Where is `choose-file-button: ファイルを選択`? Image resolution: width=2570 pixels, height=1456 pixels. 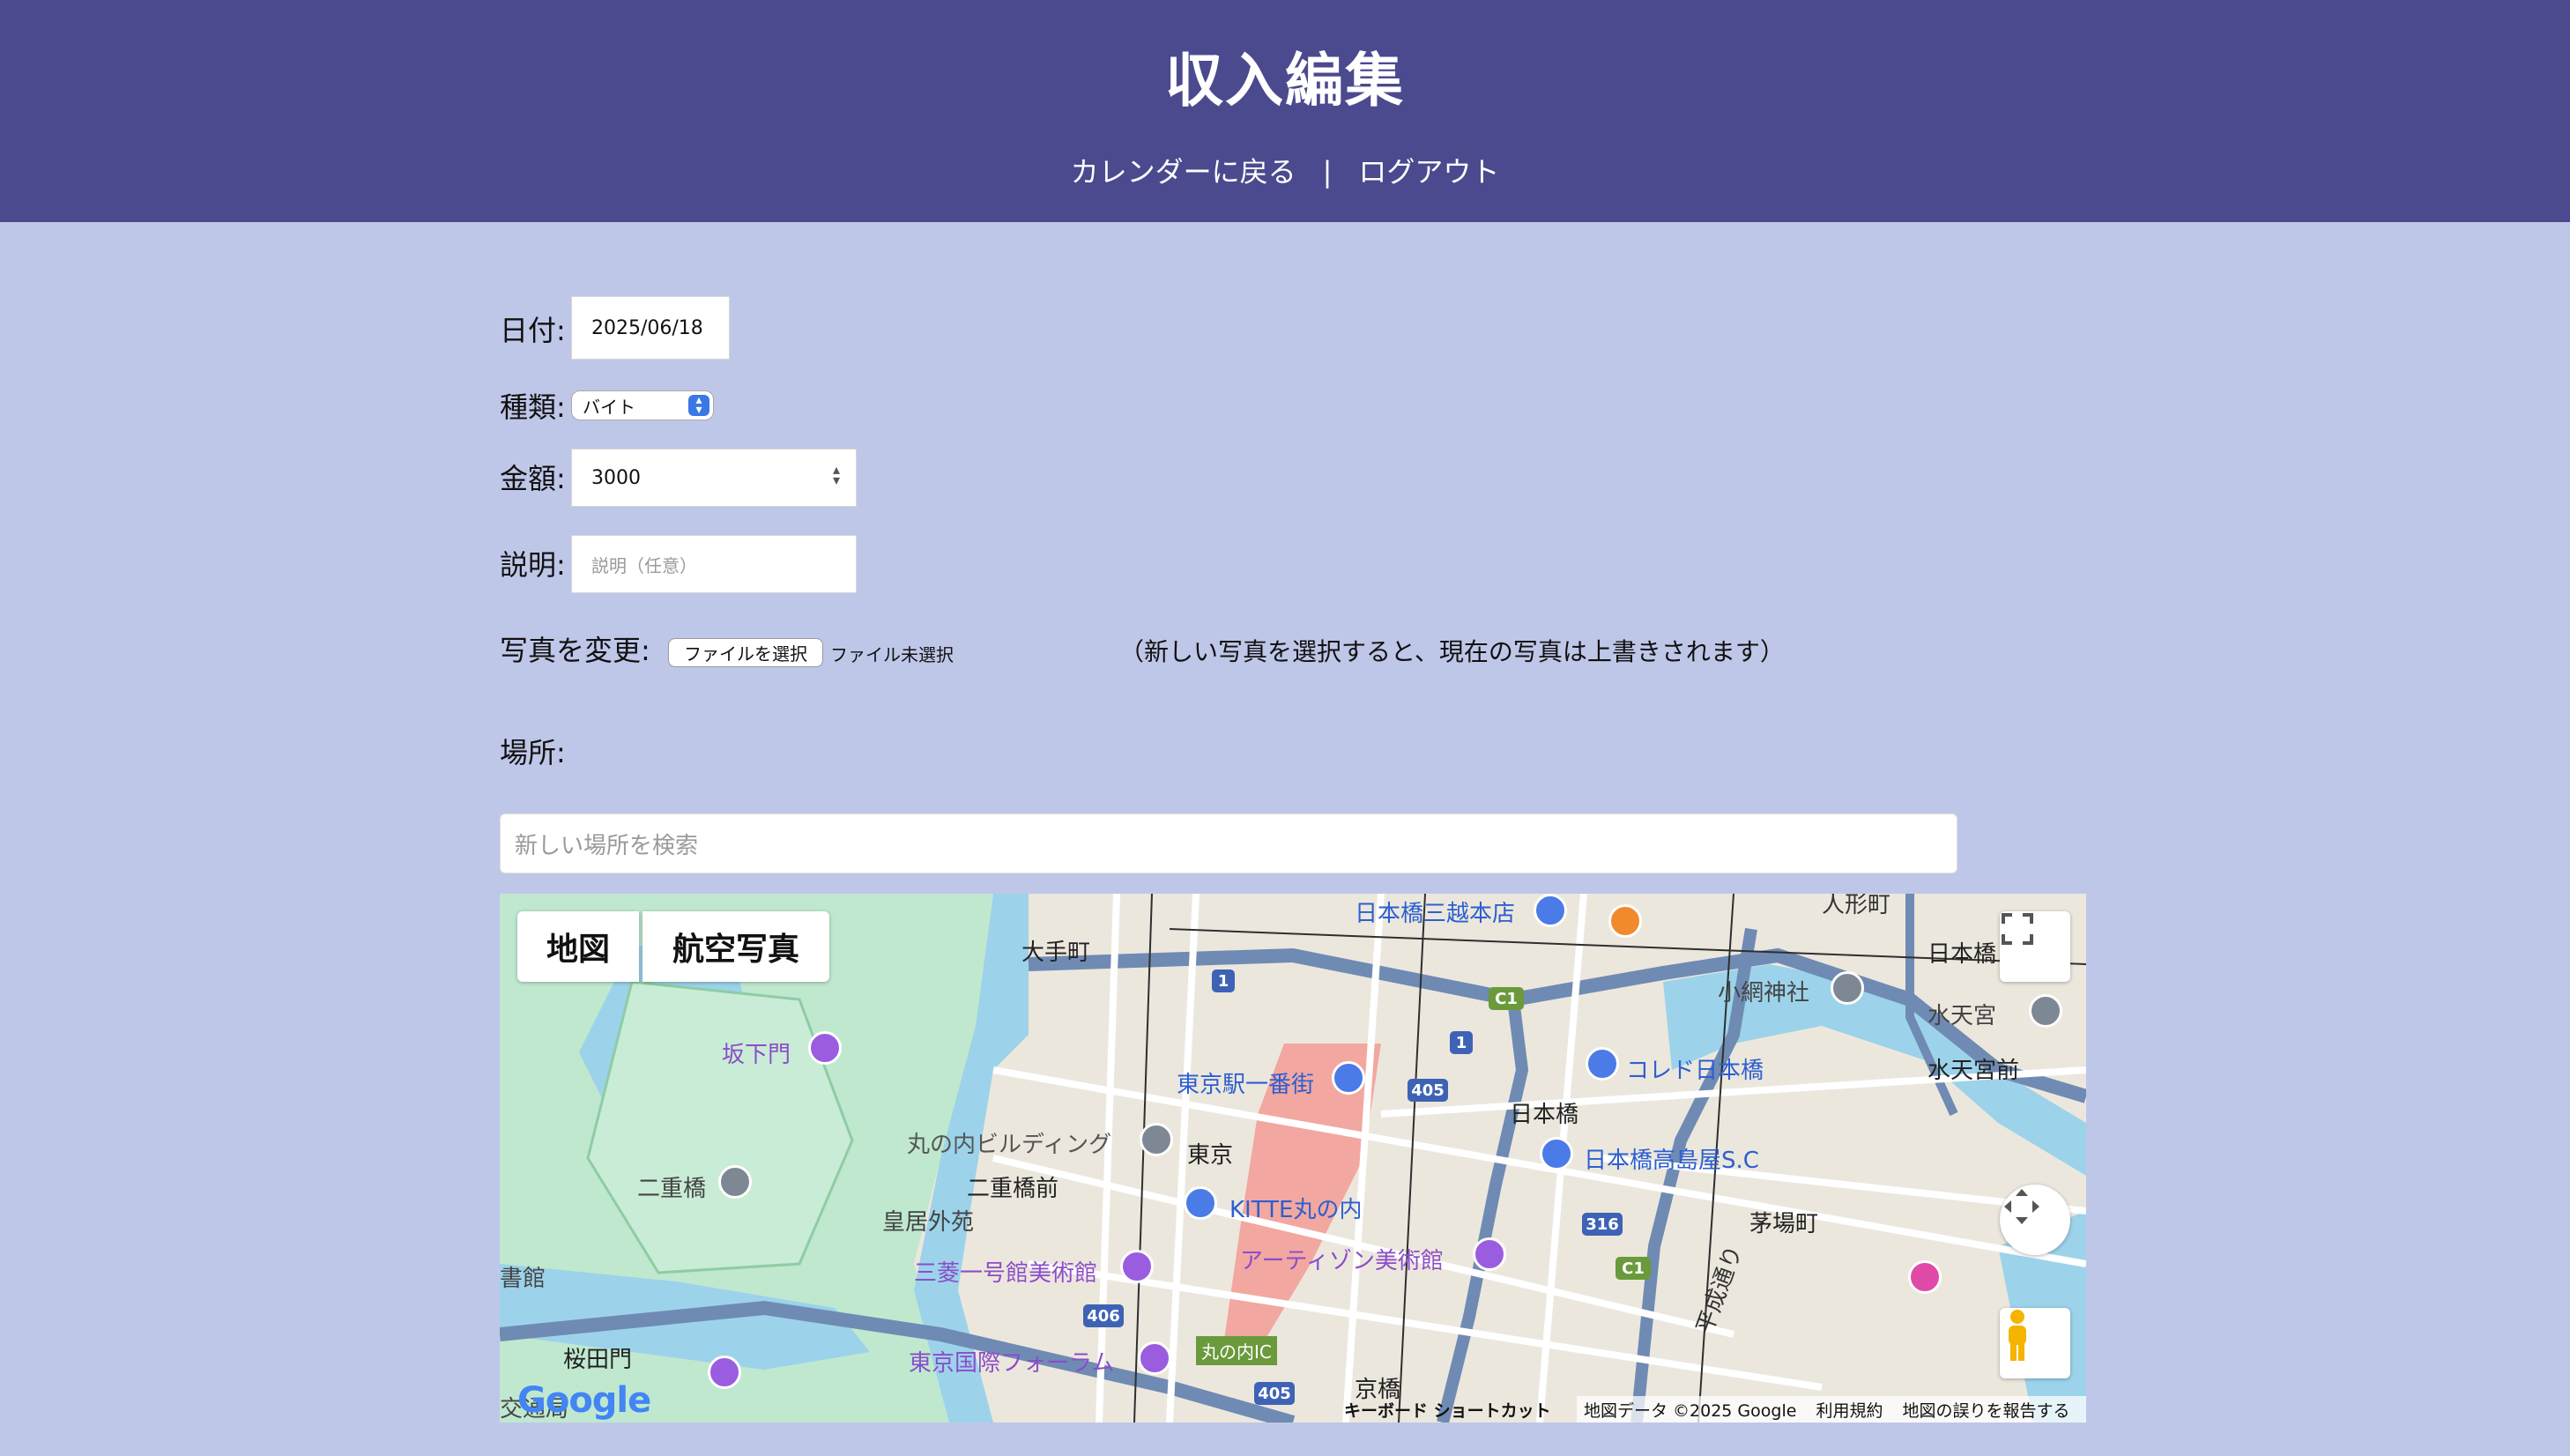
choose-file-button: ファイルを選択 is located at coordinates (745, 652).